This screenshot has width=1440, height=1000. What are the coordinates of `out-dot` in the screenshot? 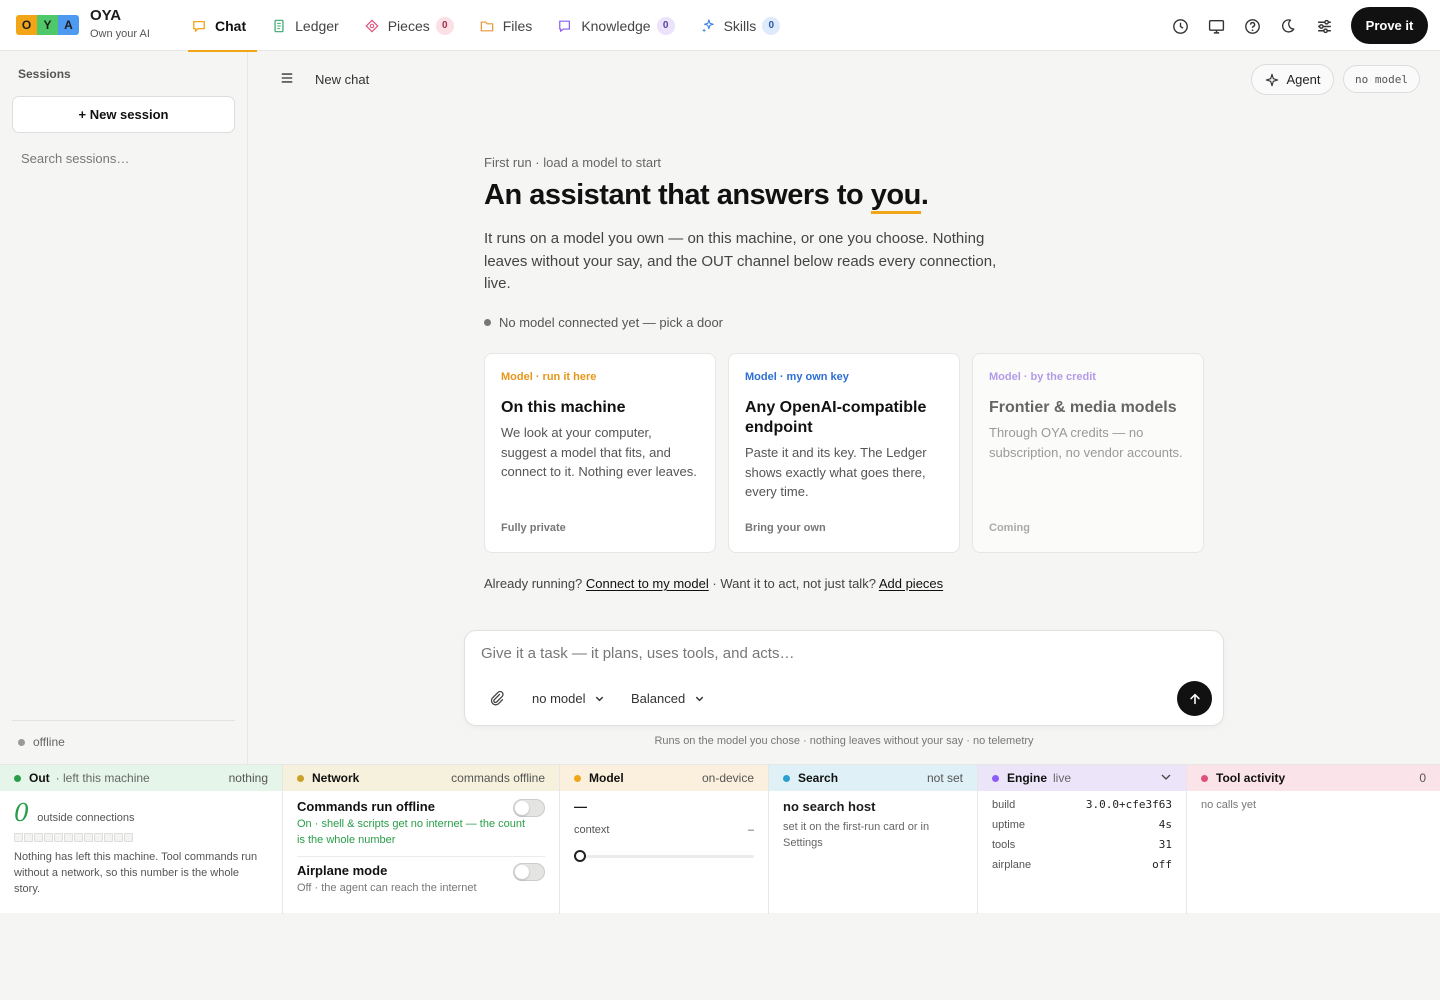 It's located at (17, 778).